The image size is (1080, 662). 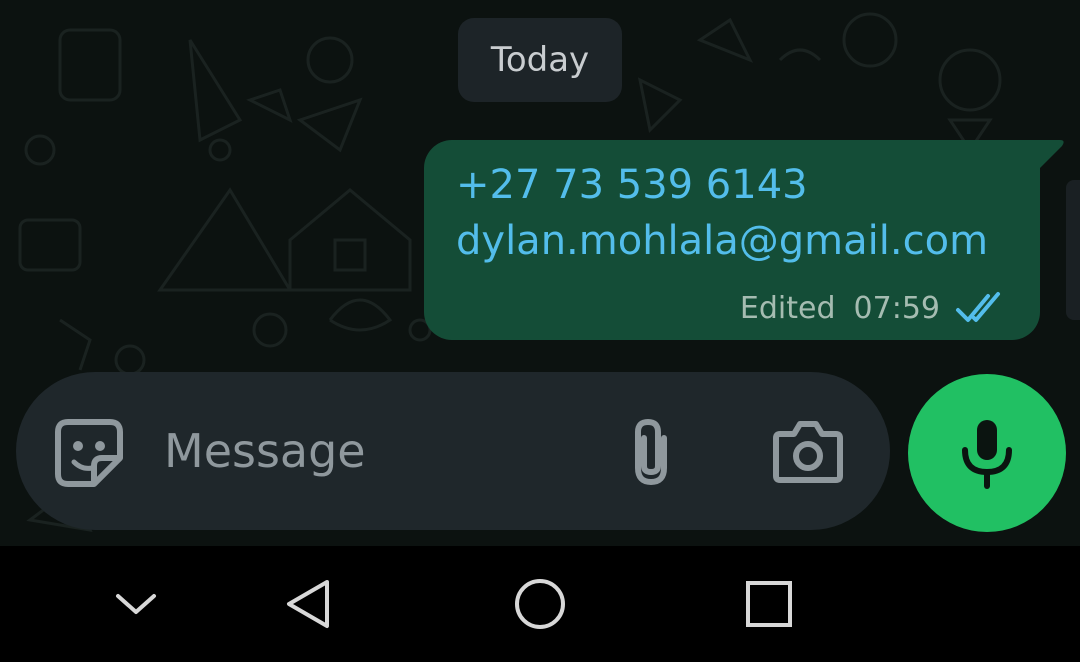 I want to click on message-meta: Edited 07:59, so click(x=875, y=308).